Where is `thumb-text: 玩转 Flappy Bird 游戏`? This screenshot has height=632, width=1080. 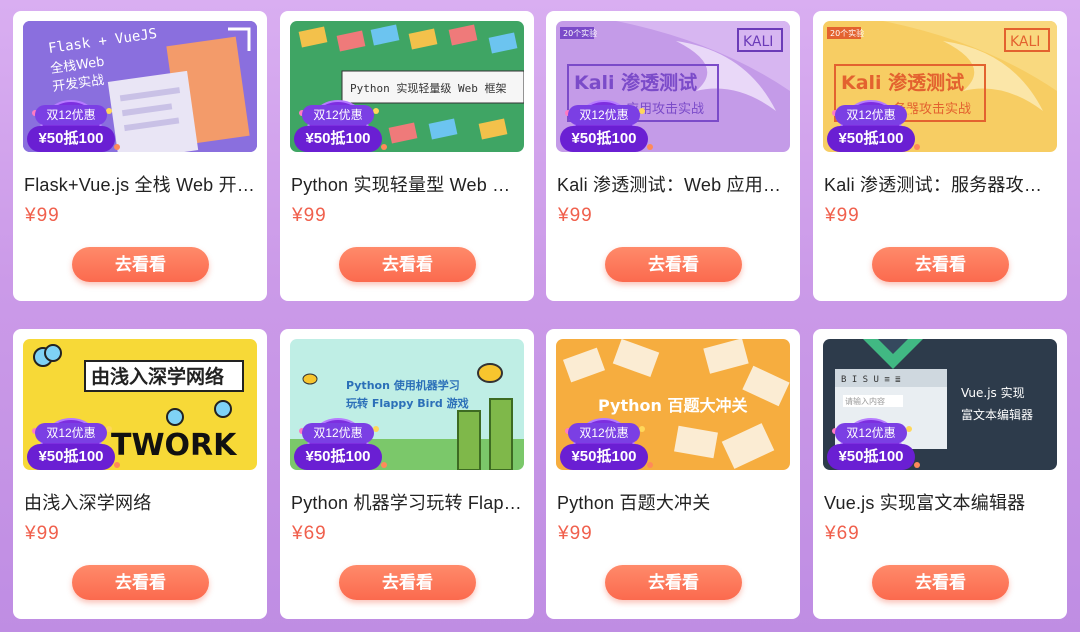 thumb-text: 玩转 Flappy Bird 游戏 is located at coordinates (407, 403).